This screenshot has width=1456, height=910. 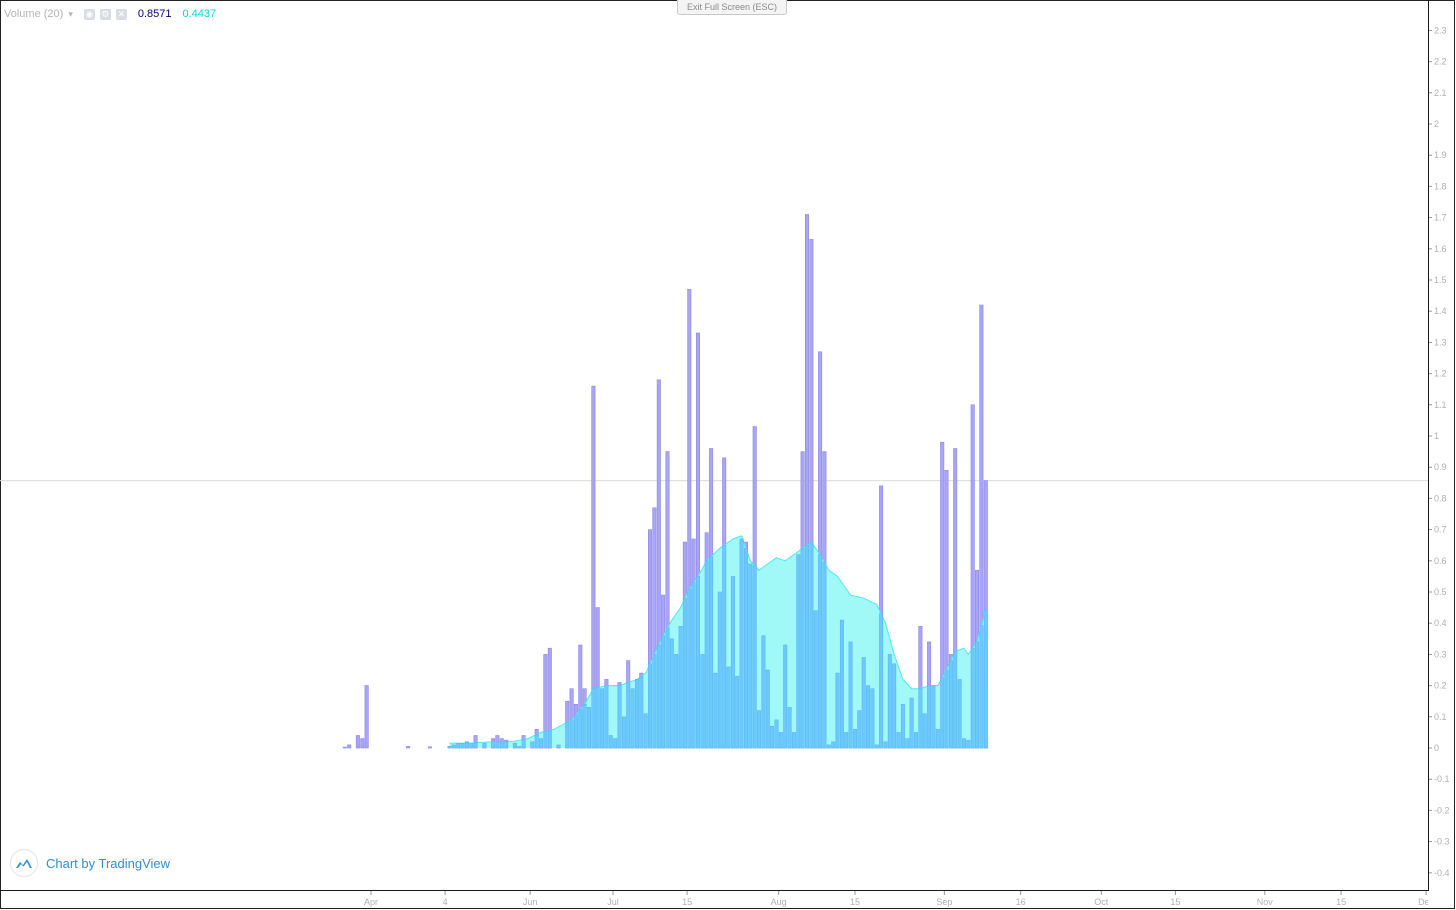 What do you see at coordinates (714, 890) in the screenshot?
I see `time-axis-border` at bounding box center [714, 890].